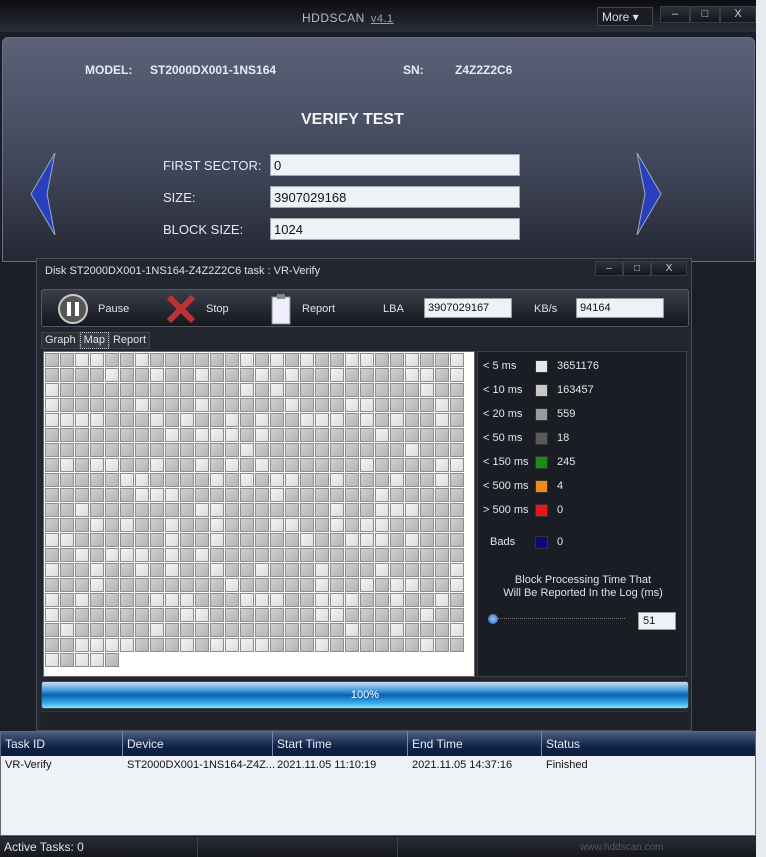  I want to click on model-value: ST2000DX001-1NS164, so click(213, 70).